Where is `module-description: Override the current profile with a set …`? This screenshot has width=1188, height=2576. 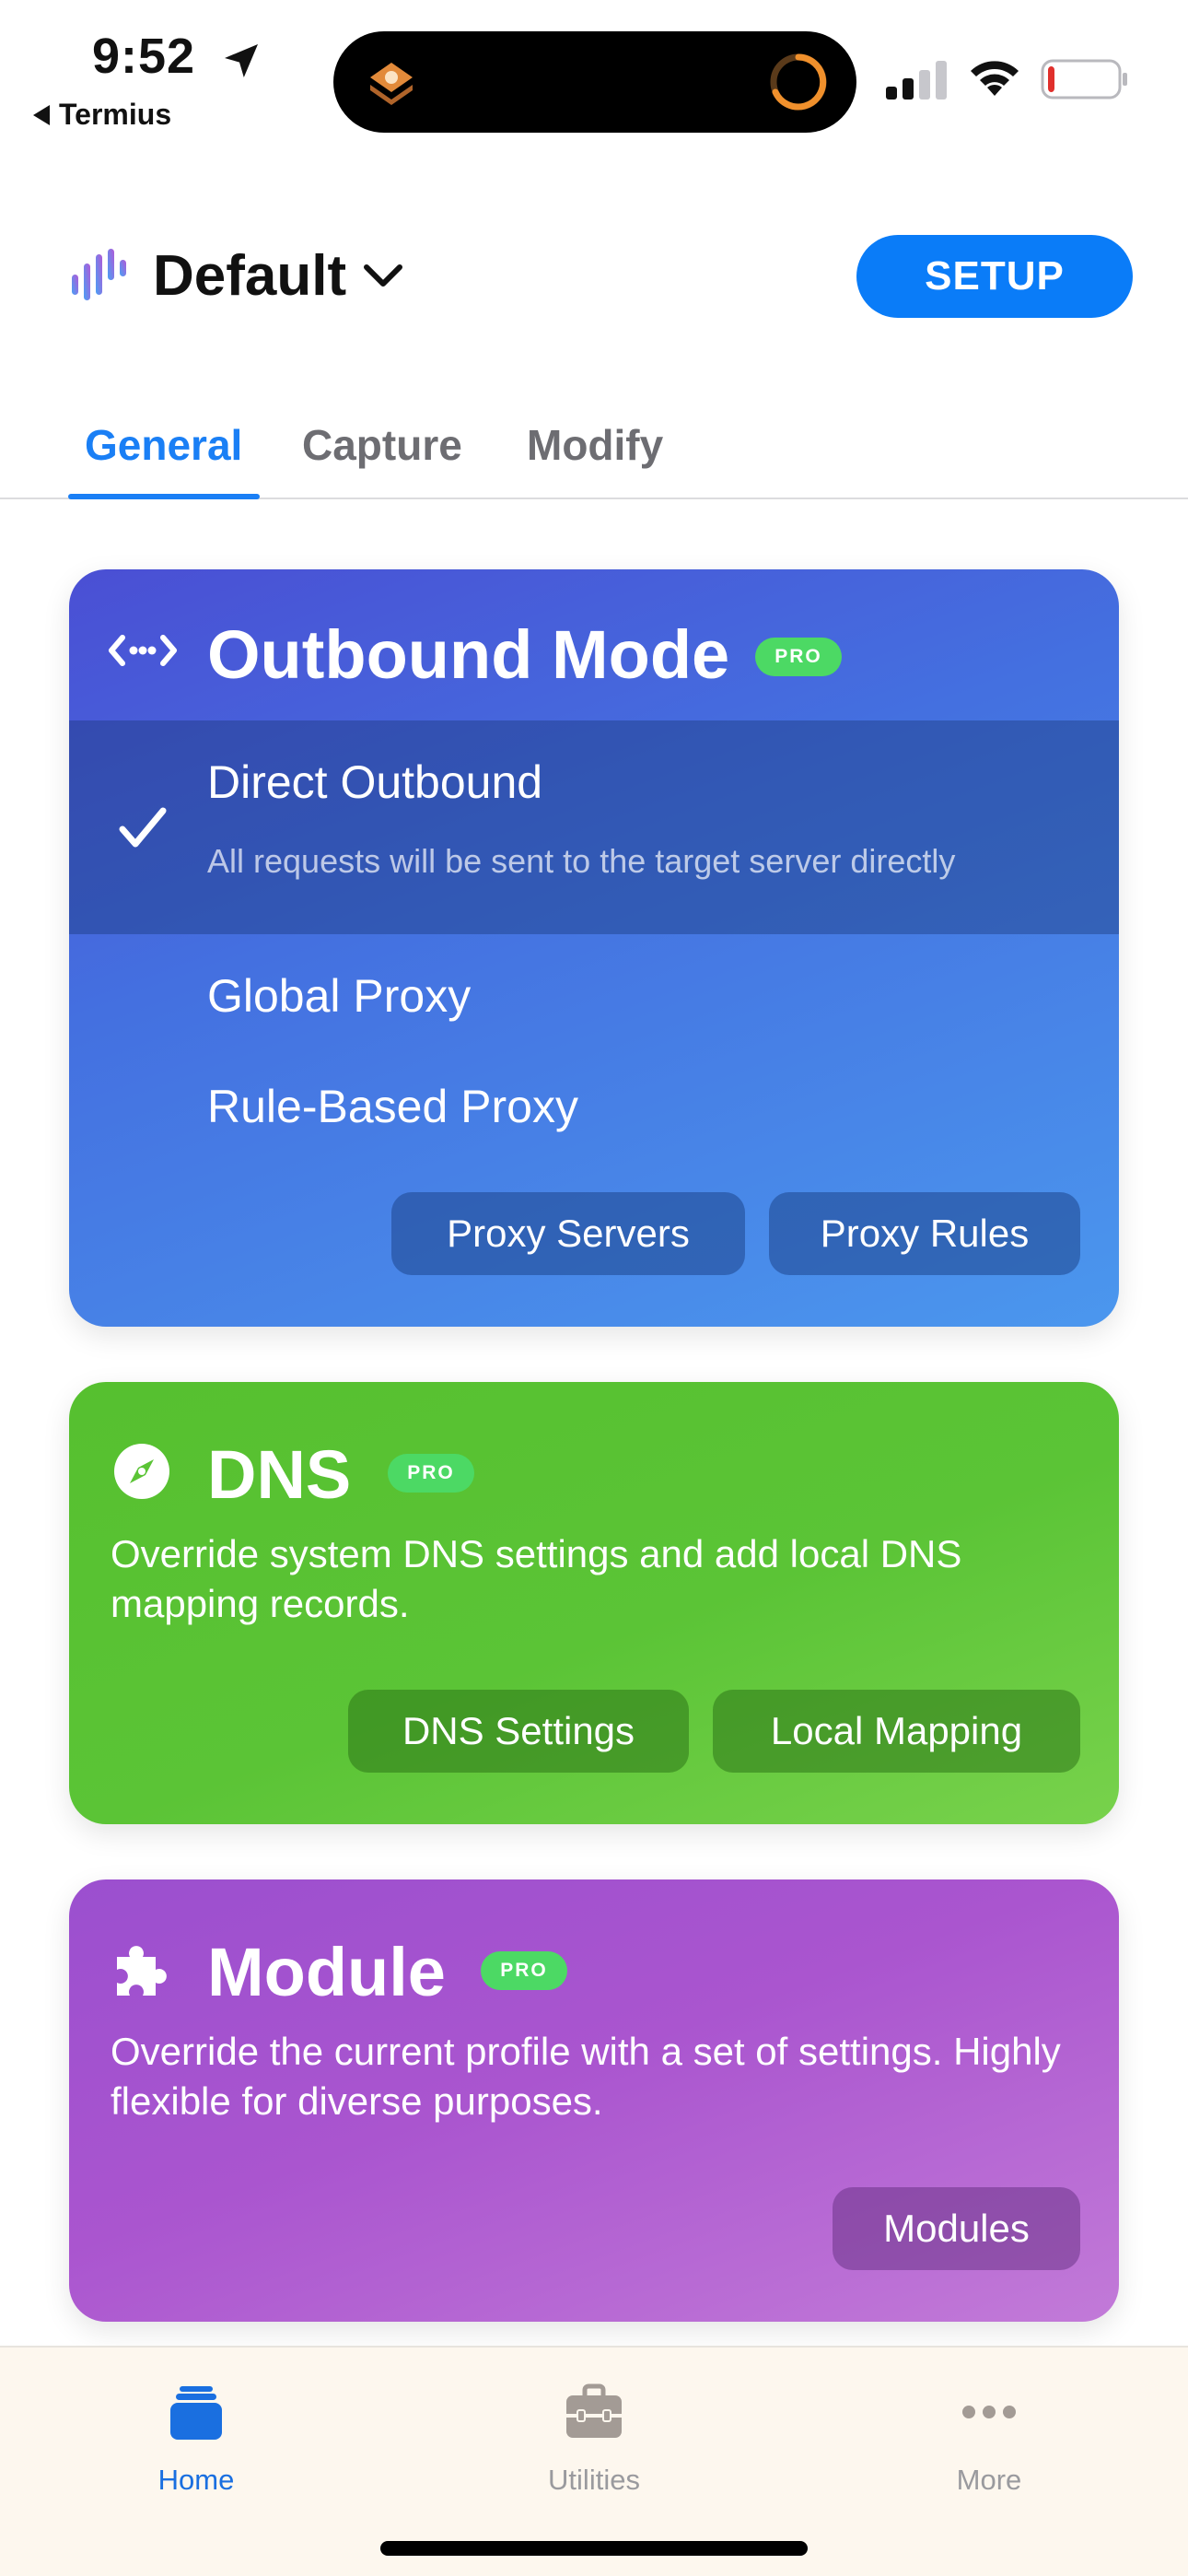 module-description: Override the current profile with a set … is located at coordinates (586, 2076).